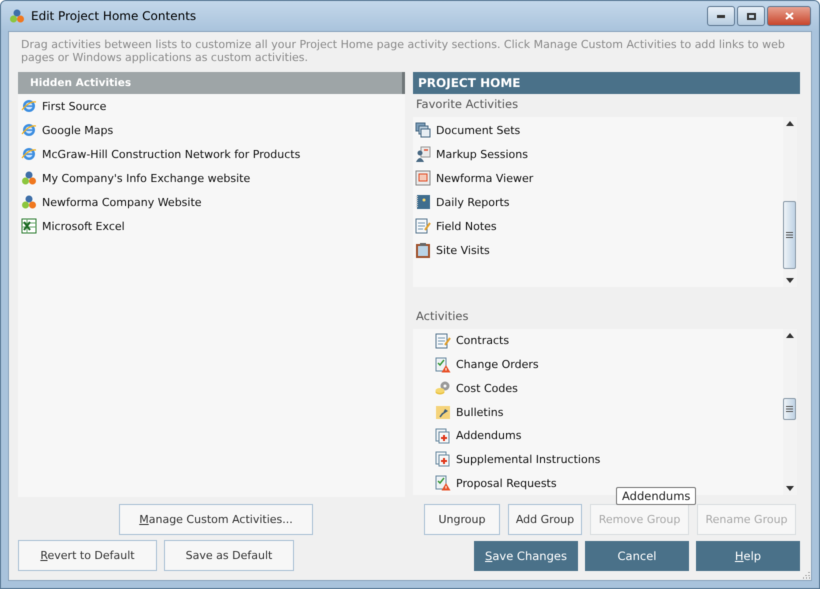  What do you see at coordinates (442, 316) in the screenshot?
I see `section-label: Activities` at bounding box center [442, 316].